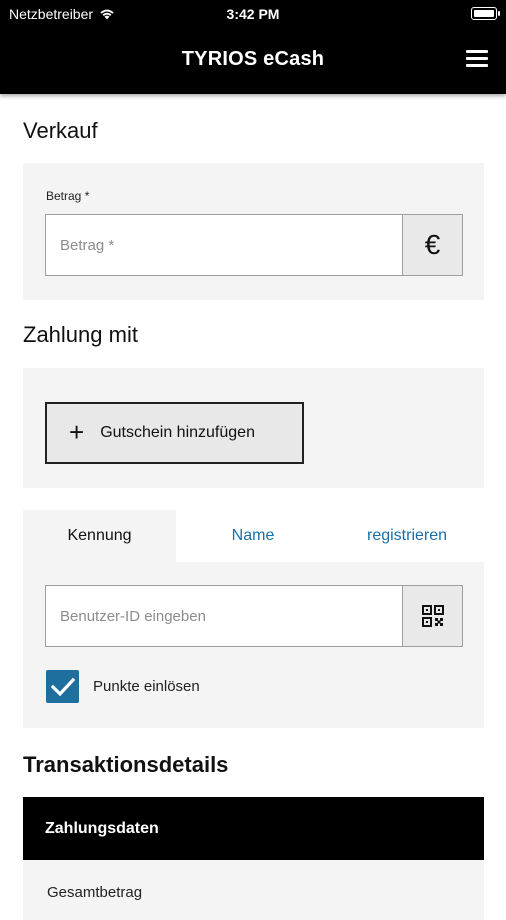 The width and height of the screenshot is (506, 920). Describe the element at coordinates (95, 892) in the screenshot. I see `total-amount-label: Gesamtbetrag` at that location.